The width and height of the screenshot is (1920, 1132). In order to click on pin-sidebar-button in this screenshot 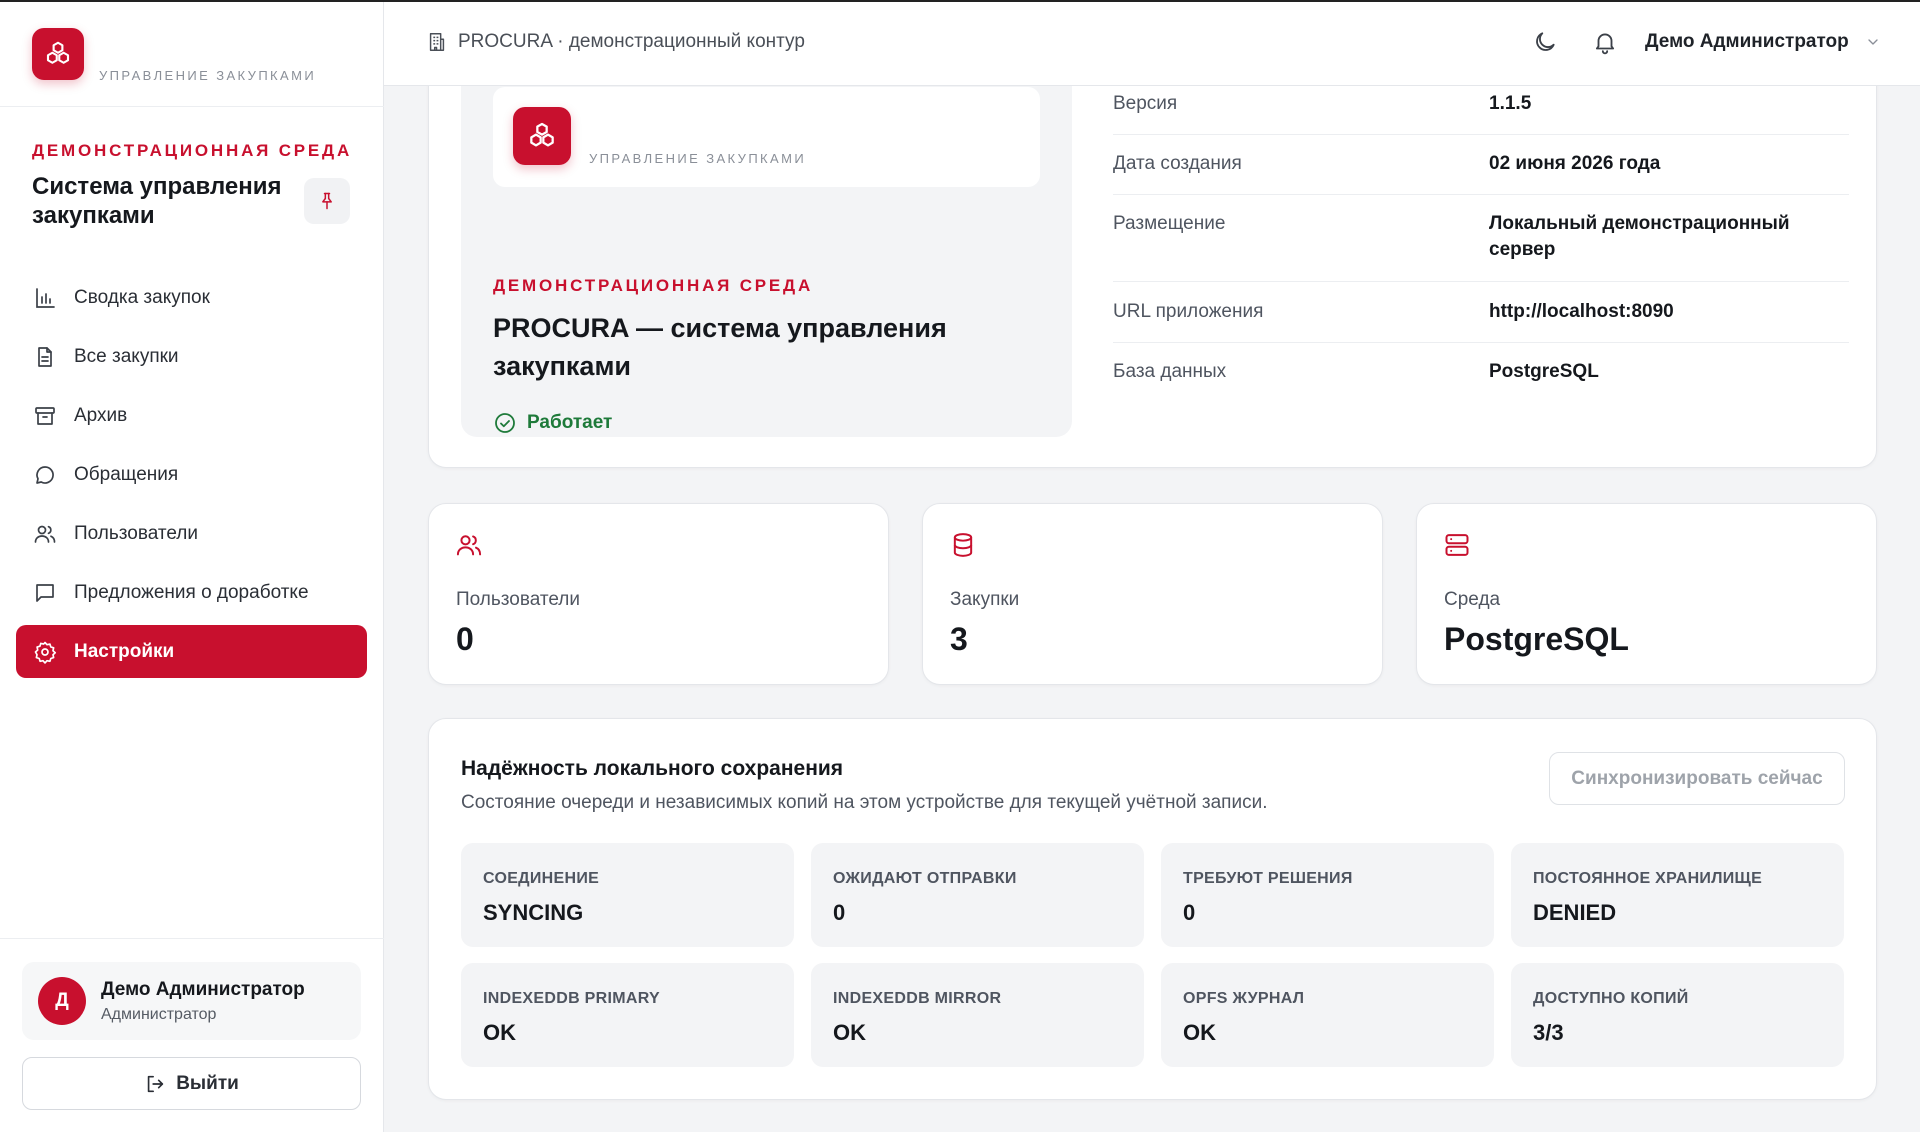, I will do `click(327, 201)`.